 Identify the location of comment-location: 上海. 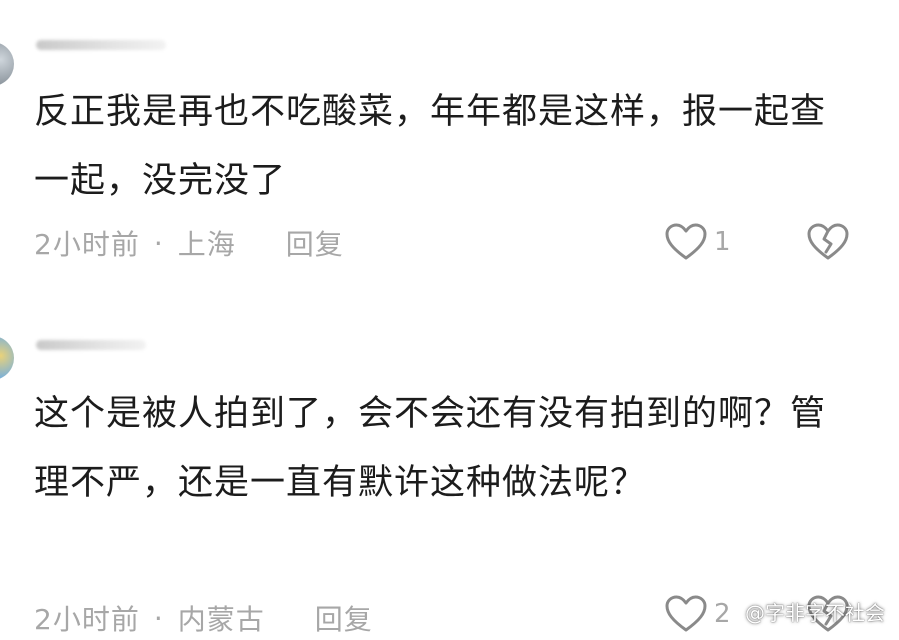
(206, 244).